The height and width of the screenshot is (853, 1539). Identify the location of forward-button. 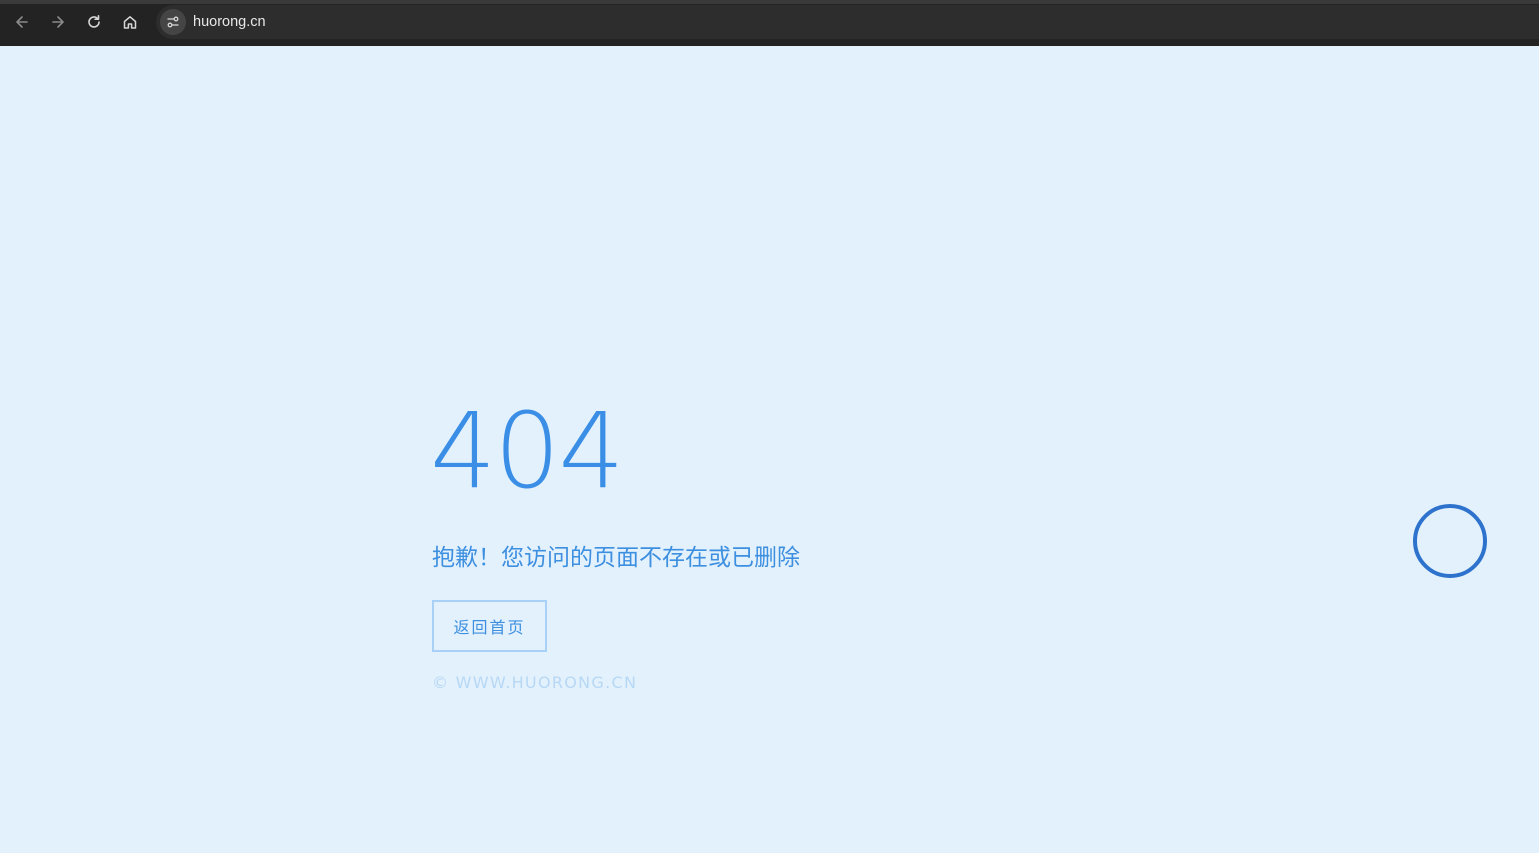
(58, 22).